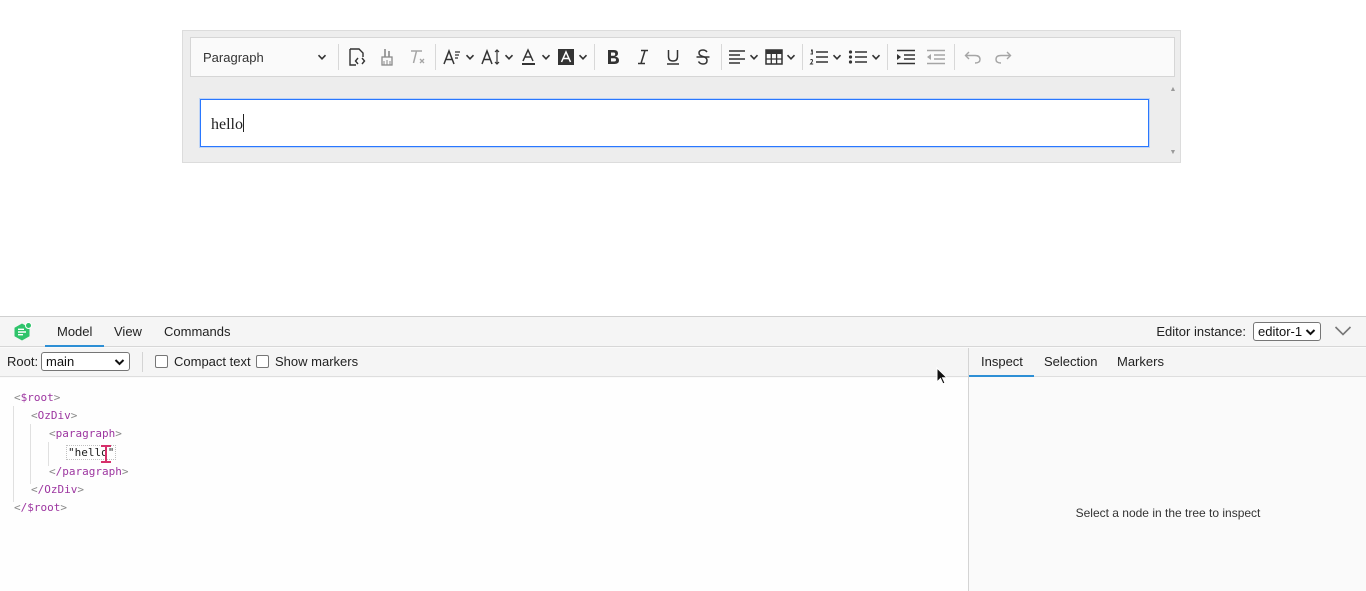  I want to click on editor-paragraph-text: hello, so click(227, 124).